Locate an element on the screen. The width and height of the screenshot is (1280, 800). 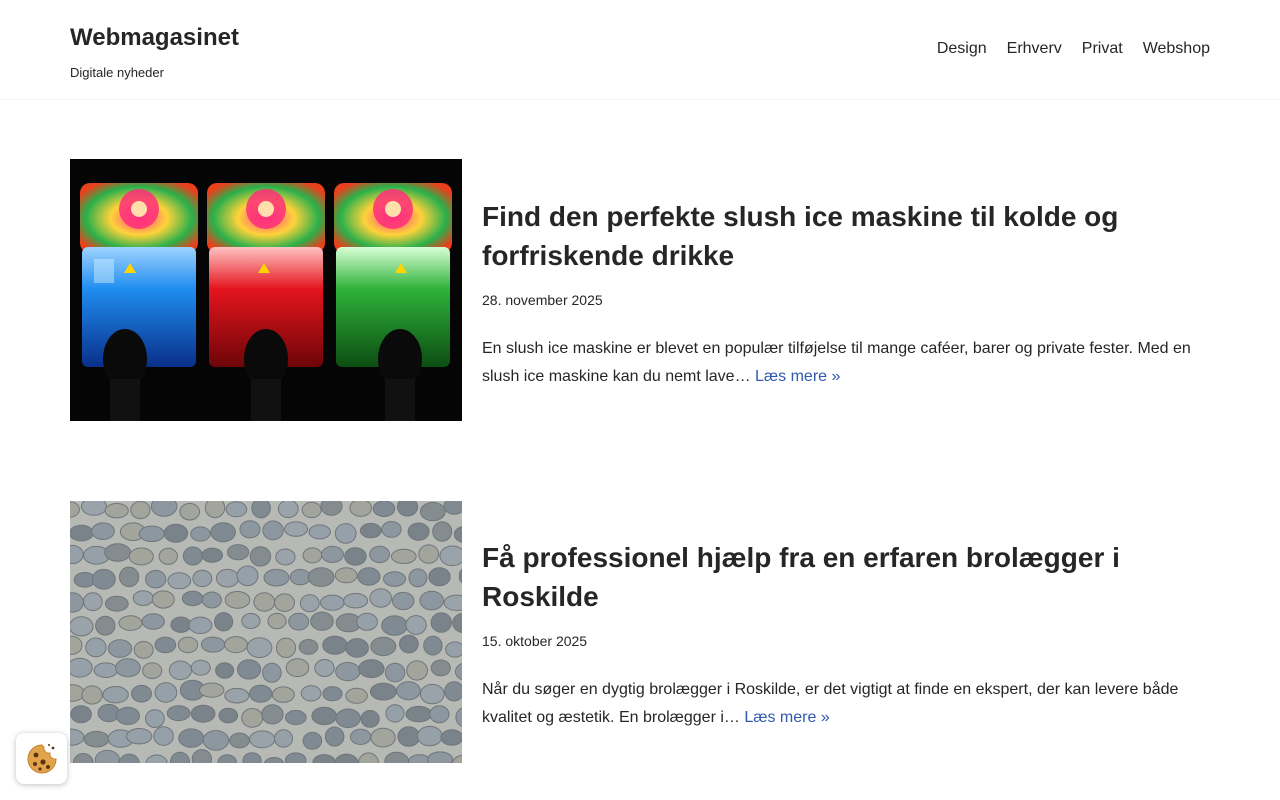
cobblestone-image is located at coordinates (266, 632).